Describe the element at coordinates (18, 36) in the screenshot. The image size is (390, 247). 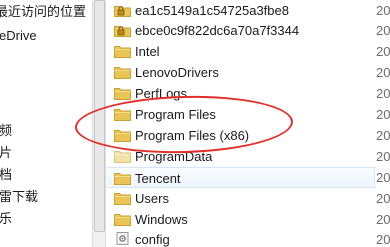
I see `nav-item-onedrive: eDrive` at that location.